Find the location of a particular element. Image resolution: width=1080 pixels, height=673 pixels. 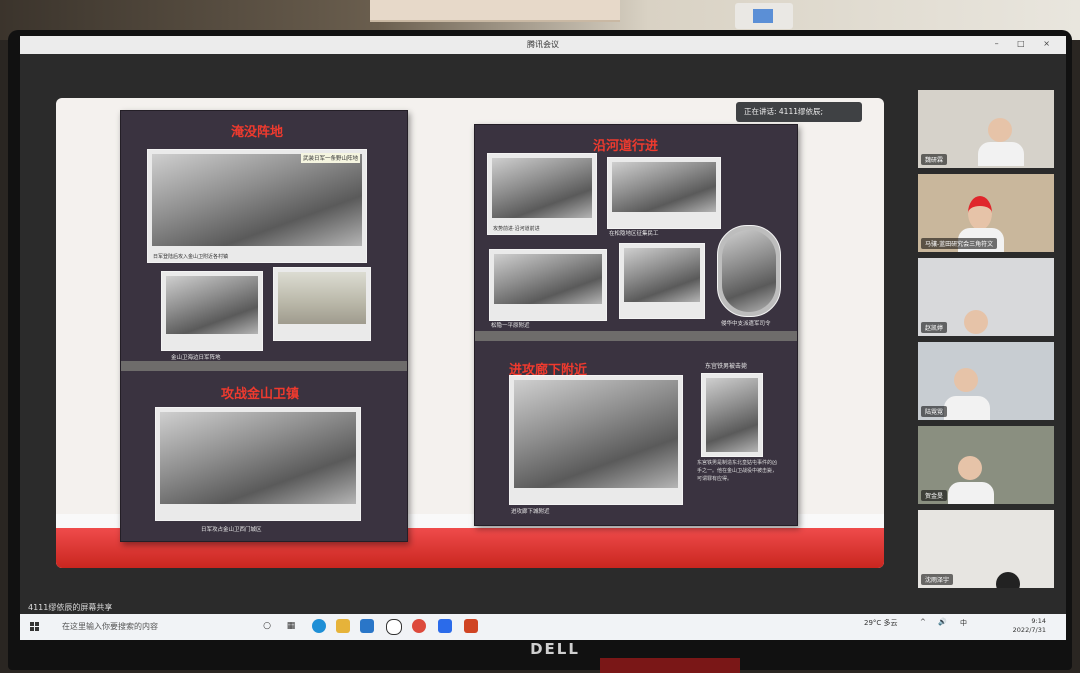

photo-caption: 进攻廊下城附近 is located at coordinates (530, 512).